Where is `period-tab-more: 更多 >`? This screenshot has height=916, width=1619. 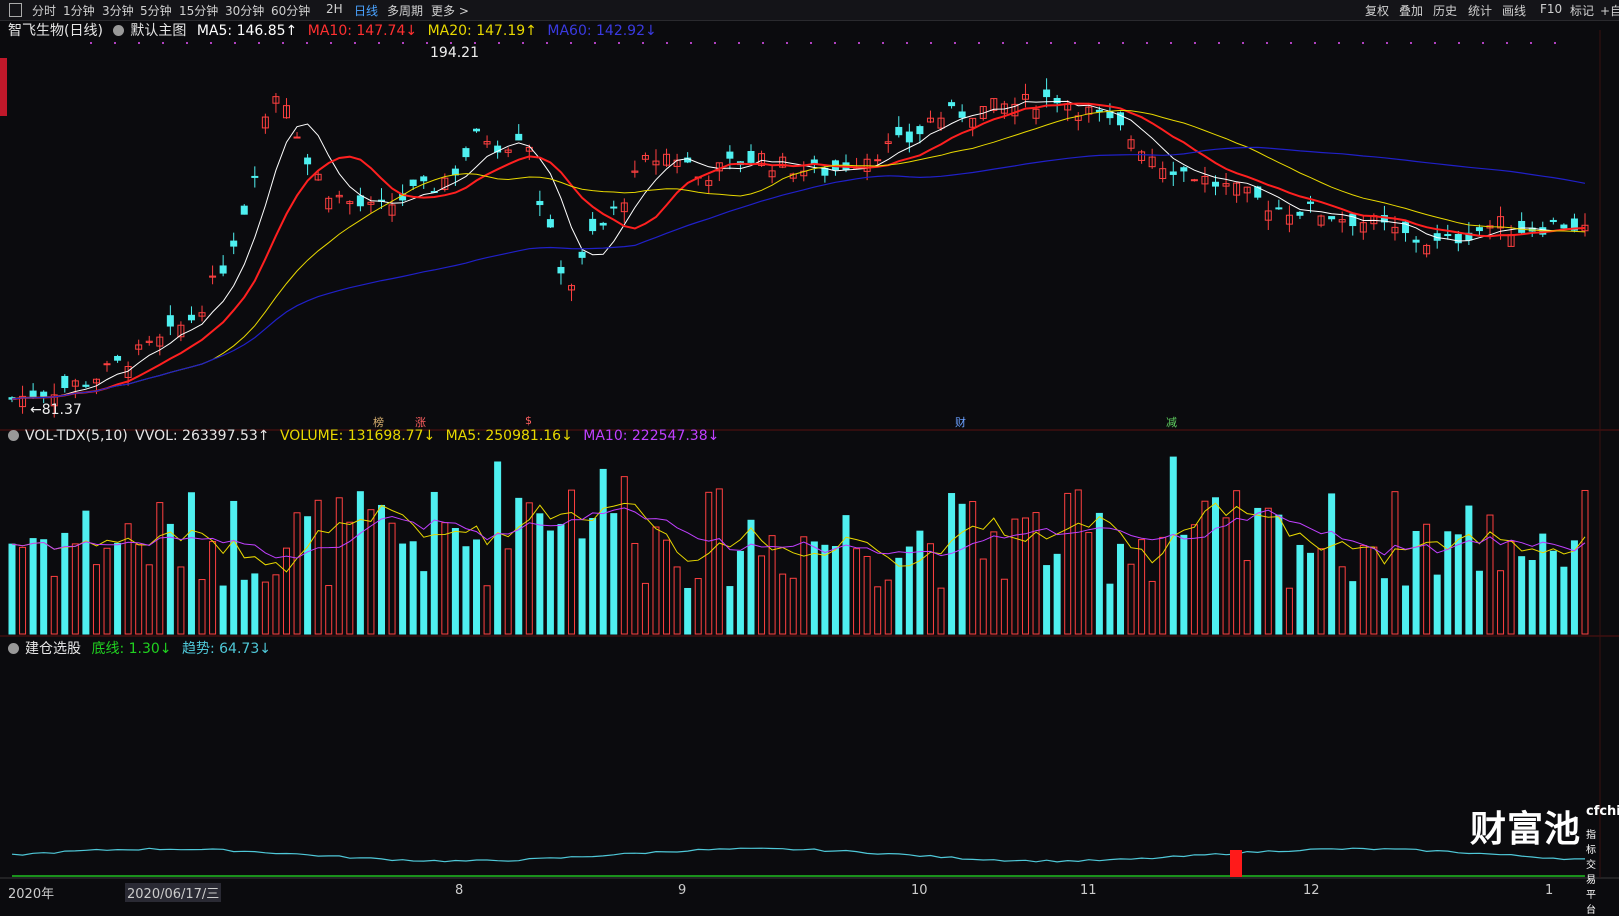 period-tab-more: 更多 > is located at coordinates (450, 10).